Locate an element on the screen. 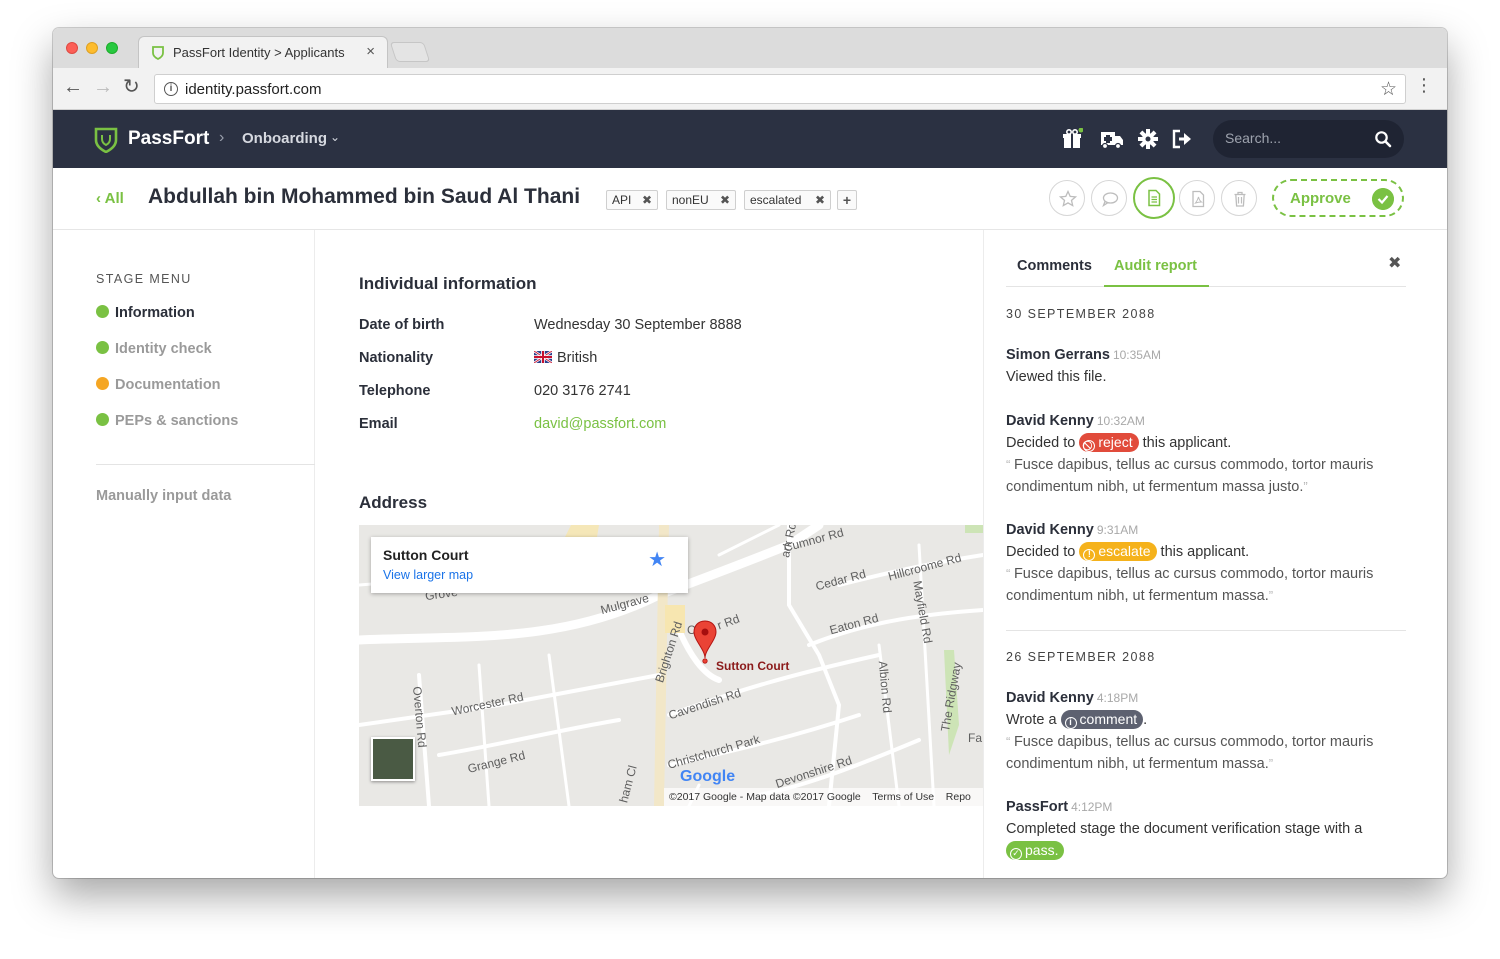  delete-button is located at coordinates (1239, 198).